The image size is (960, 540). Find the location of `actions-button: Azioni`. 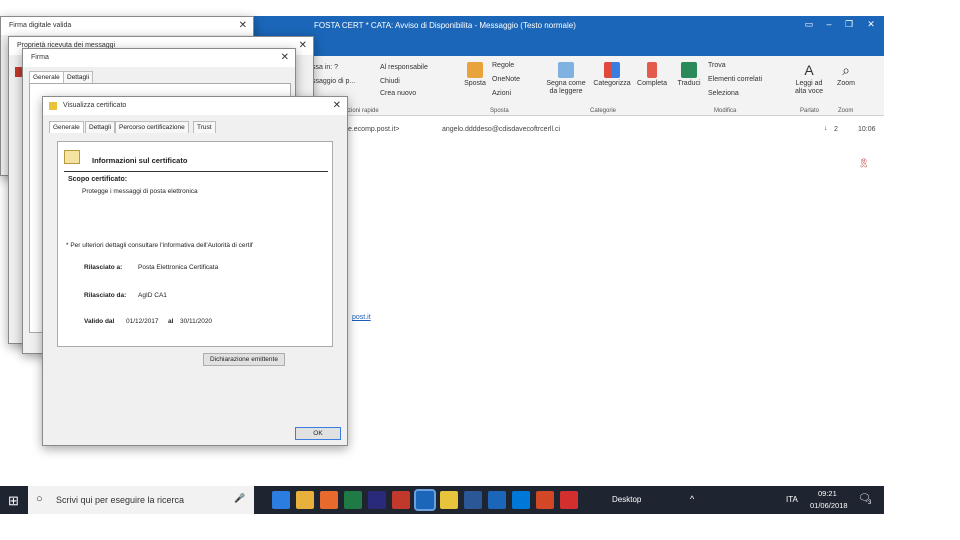

actions-button: Azioni is located at coordinates (501, 94).